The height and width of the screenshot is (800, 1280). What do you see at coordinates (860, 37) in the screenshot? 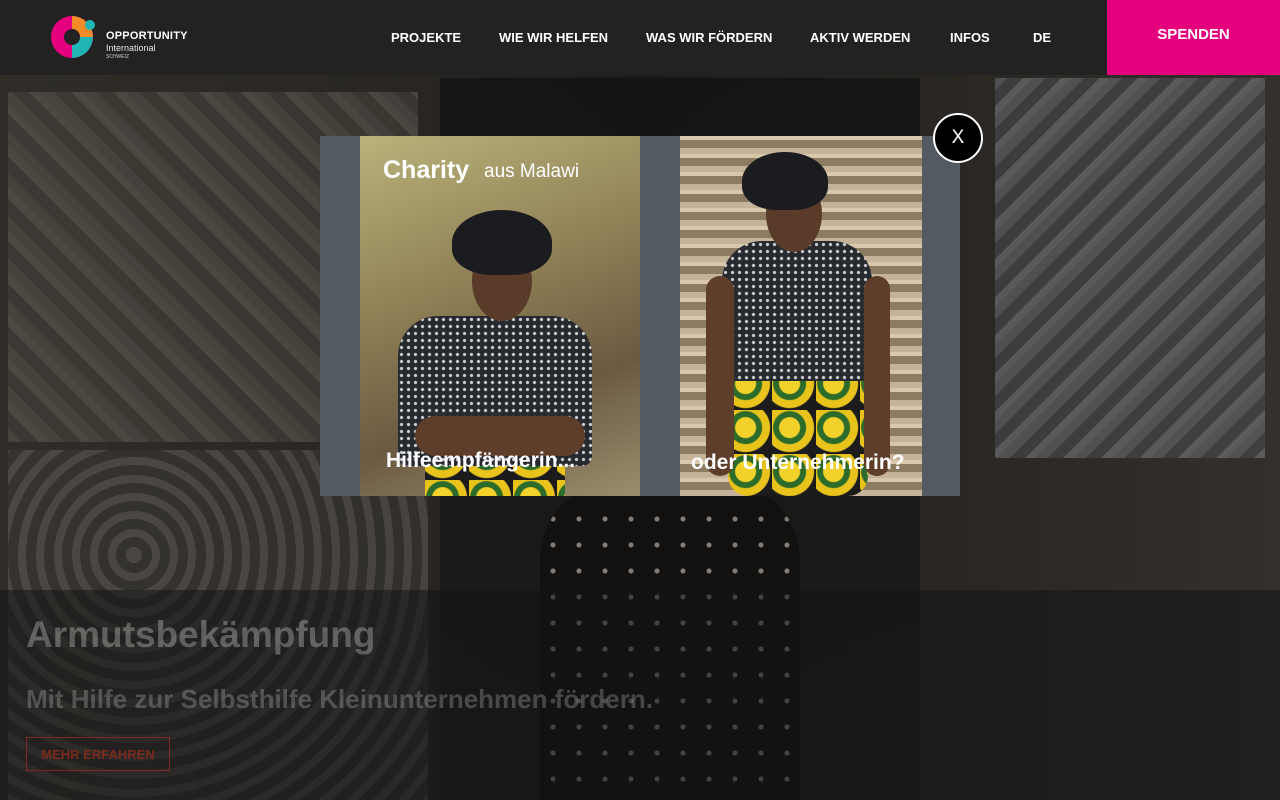
I see `nav-item-aktiv-werden: AKTIV WERDEN` at bounding box center [860, 37].